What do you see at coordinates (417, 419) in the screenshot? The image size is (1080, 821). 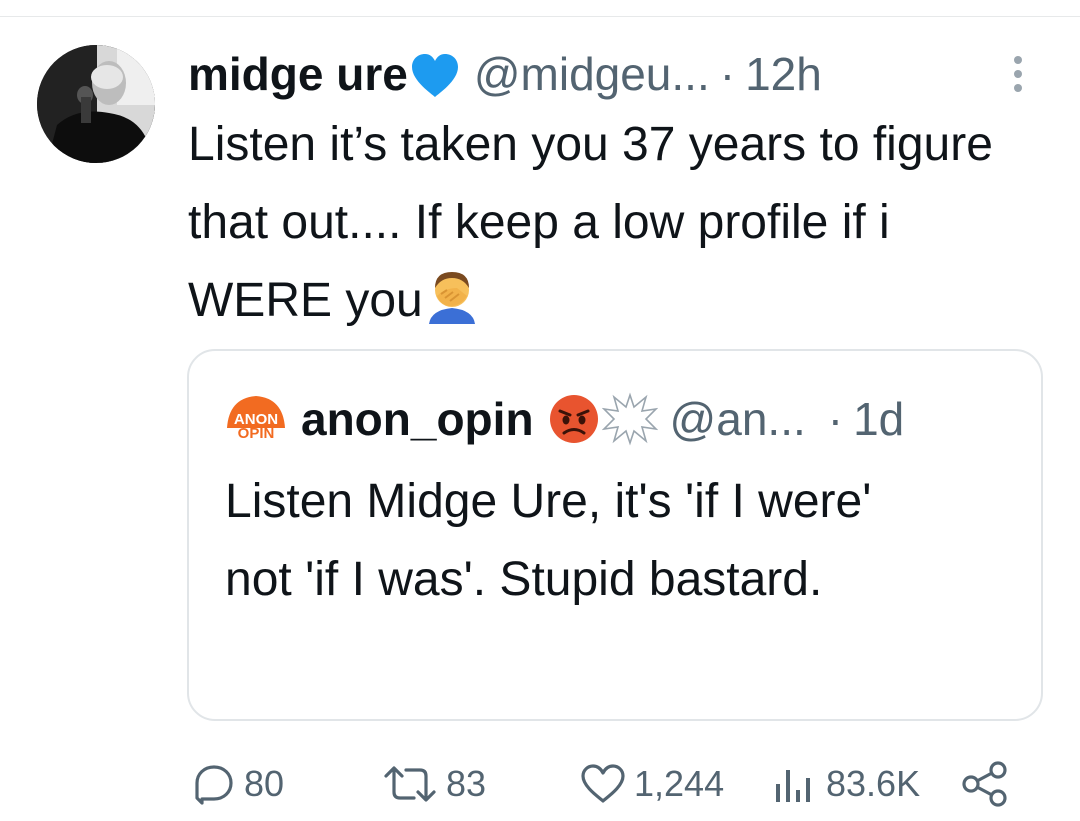 I see `quote-display-name: anon_opin` at bounding box center [417, 419].